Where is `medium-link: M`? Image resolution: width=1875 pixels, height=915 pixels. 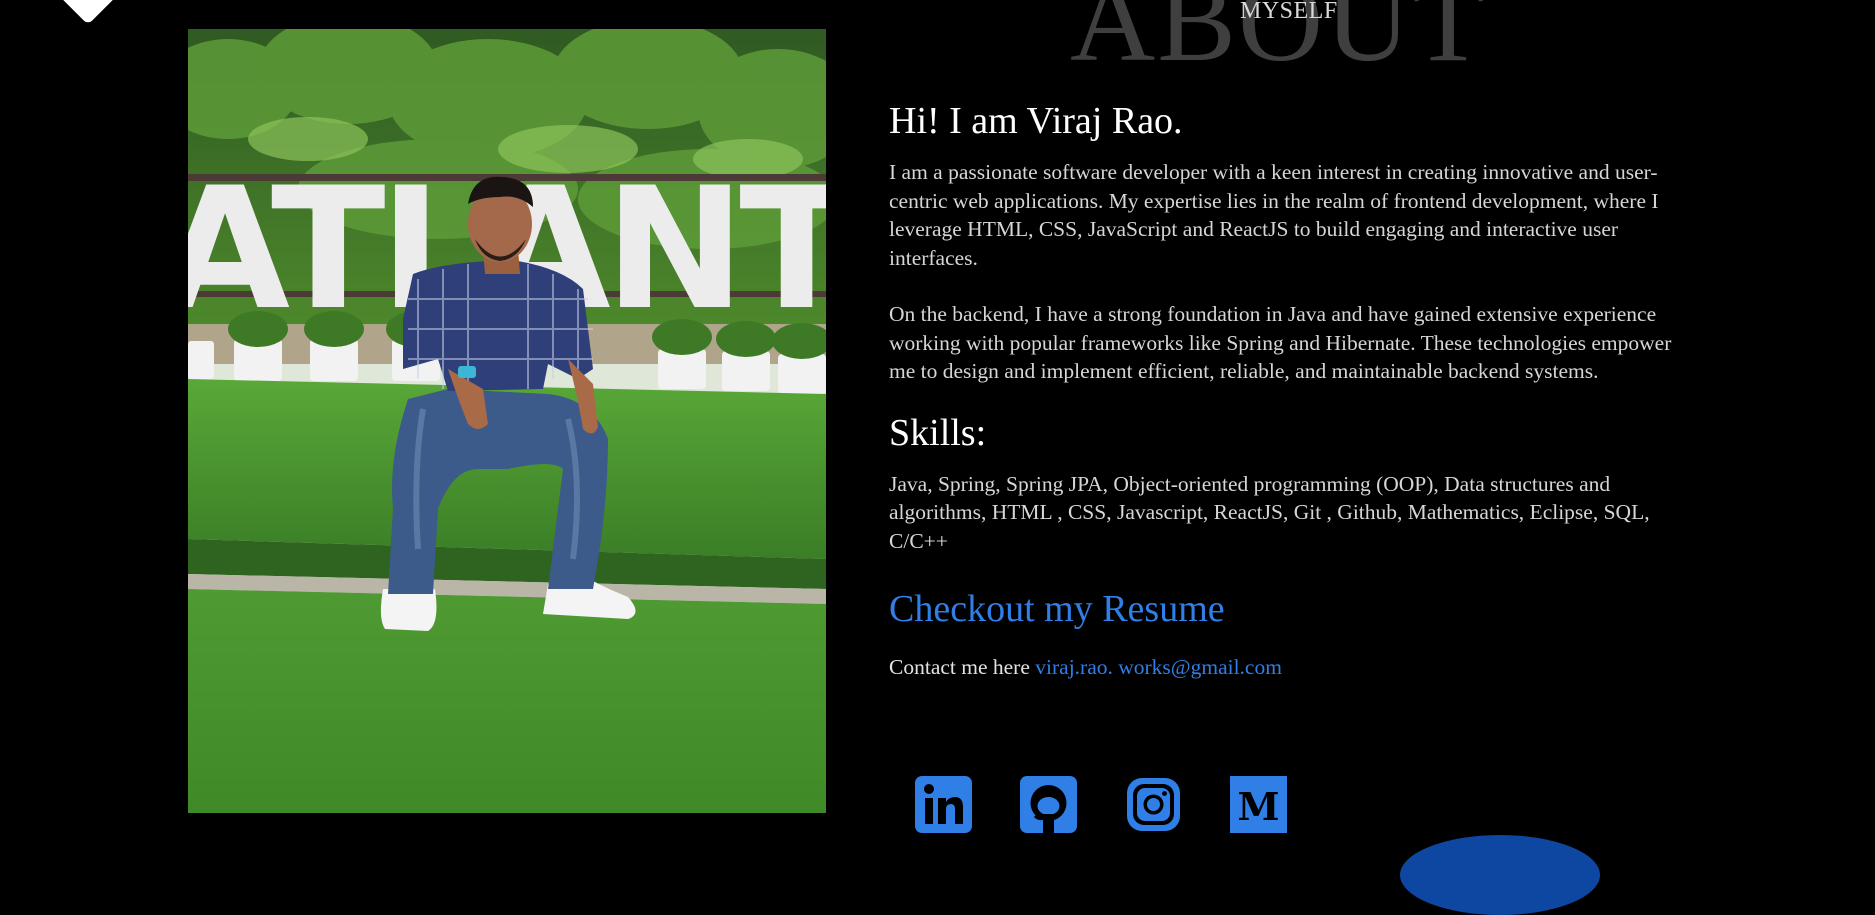
medium-link: M is located at coordinates (1258, 804).